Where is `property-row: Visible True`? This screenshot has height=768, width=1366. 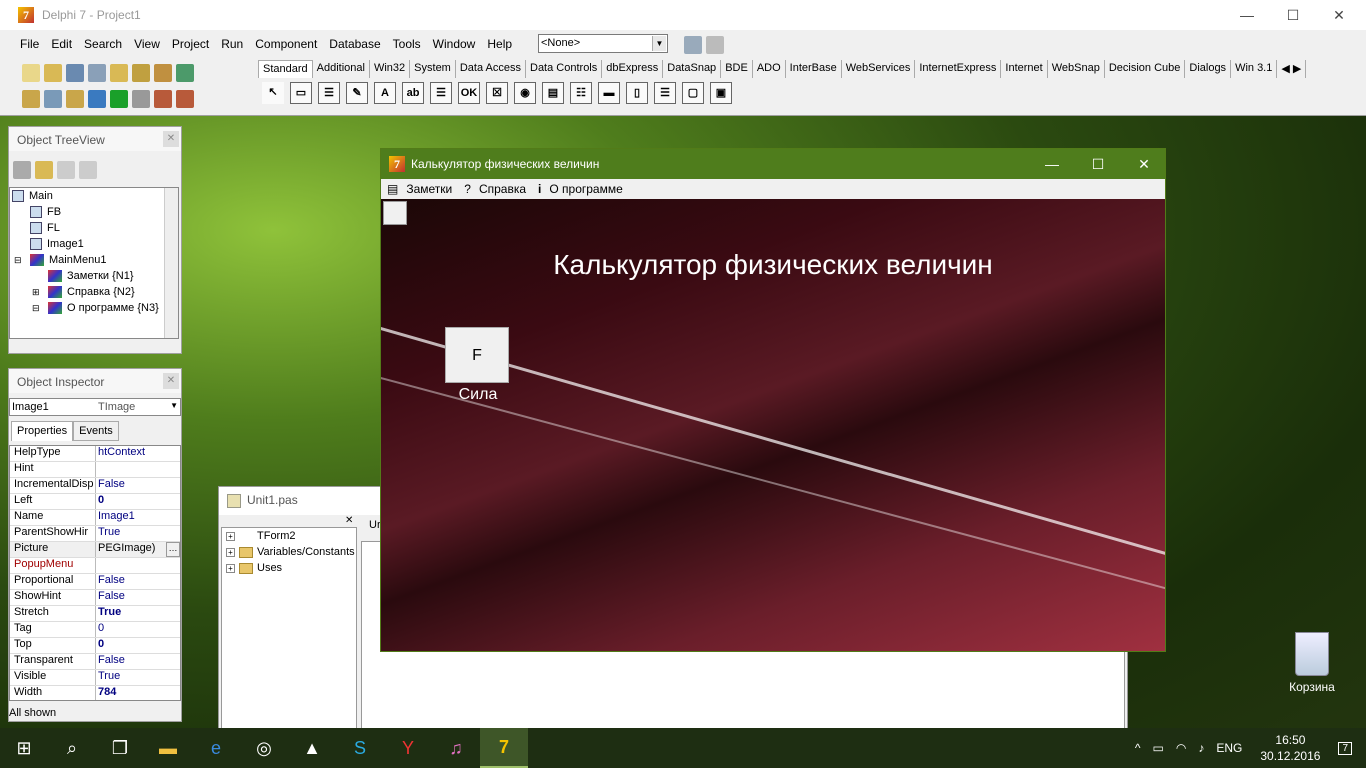 property-row: Visible True is located at coordinates (95, 678).